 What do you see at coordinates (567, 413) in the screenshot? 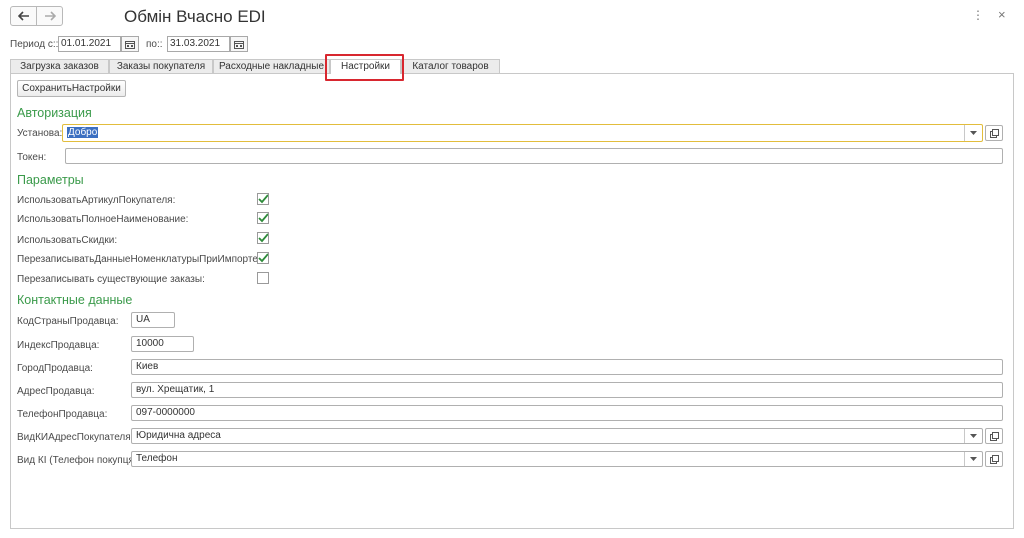
I see `phone-input: 097-0000000` at bounding box center [567, 413].